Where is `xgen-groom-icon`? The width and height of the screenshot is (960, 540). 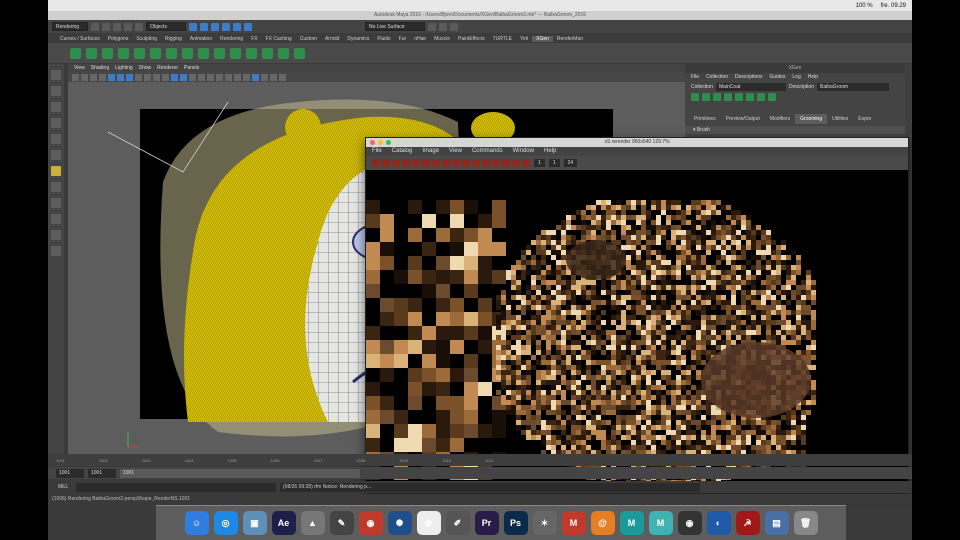
xgen-groom-icon is located at coordinates (171, 53).